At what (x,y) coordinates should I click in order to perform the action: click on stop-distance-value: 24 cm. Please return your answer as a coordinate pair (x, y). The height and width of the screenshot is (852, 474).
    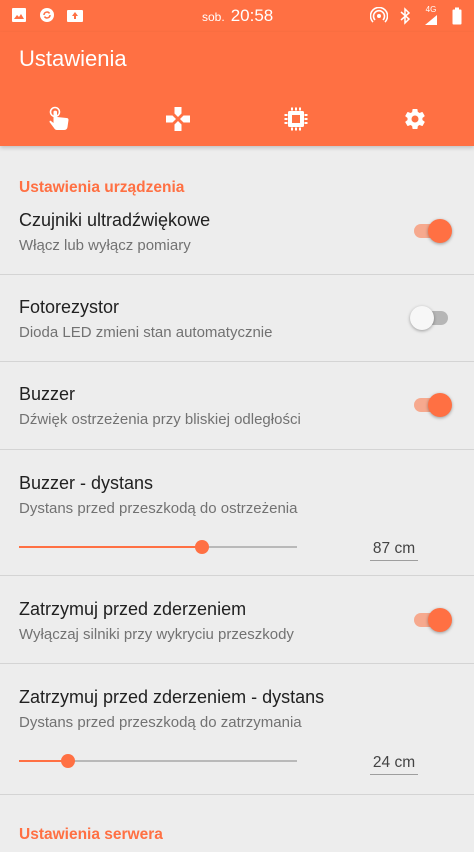
    Looking at the image, I should click on (394, 764).